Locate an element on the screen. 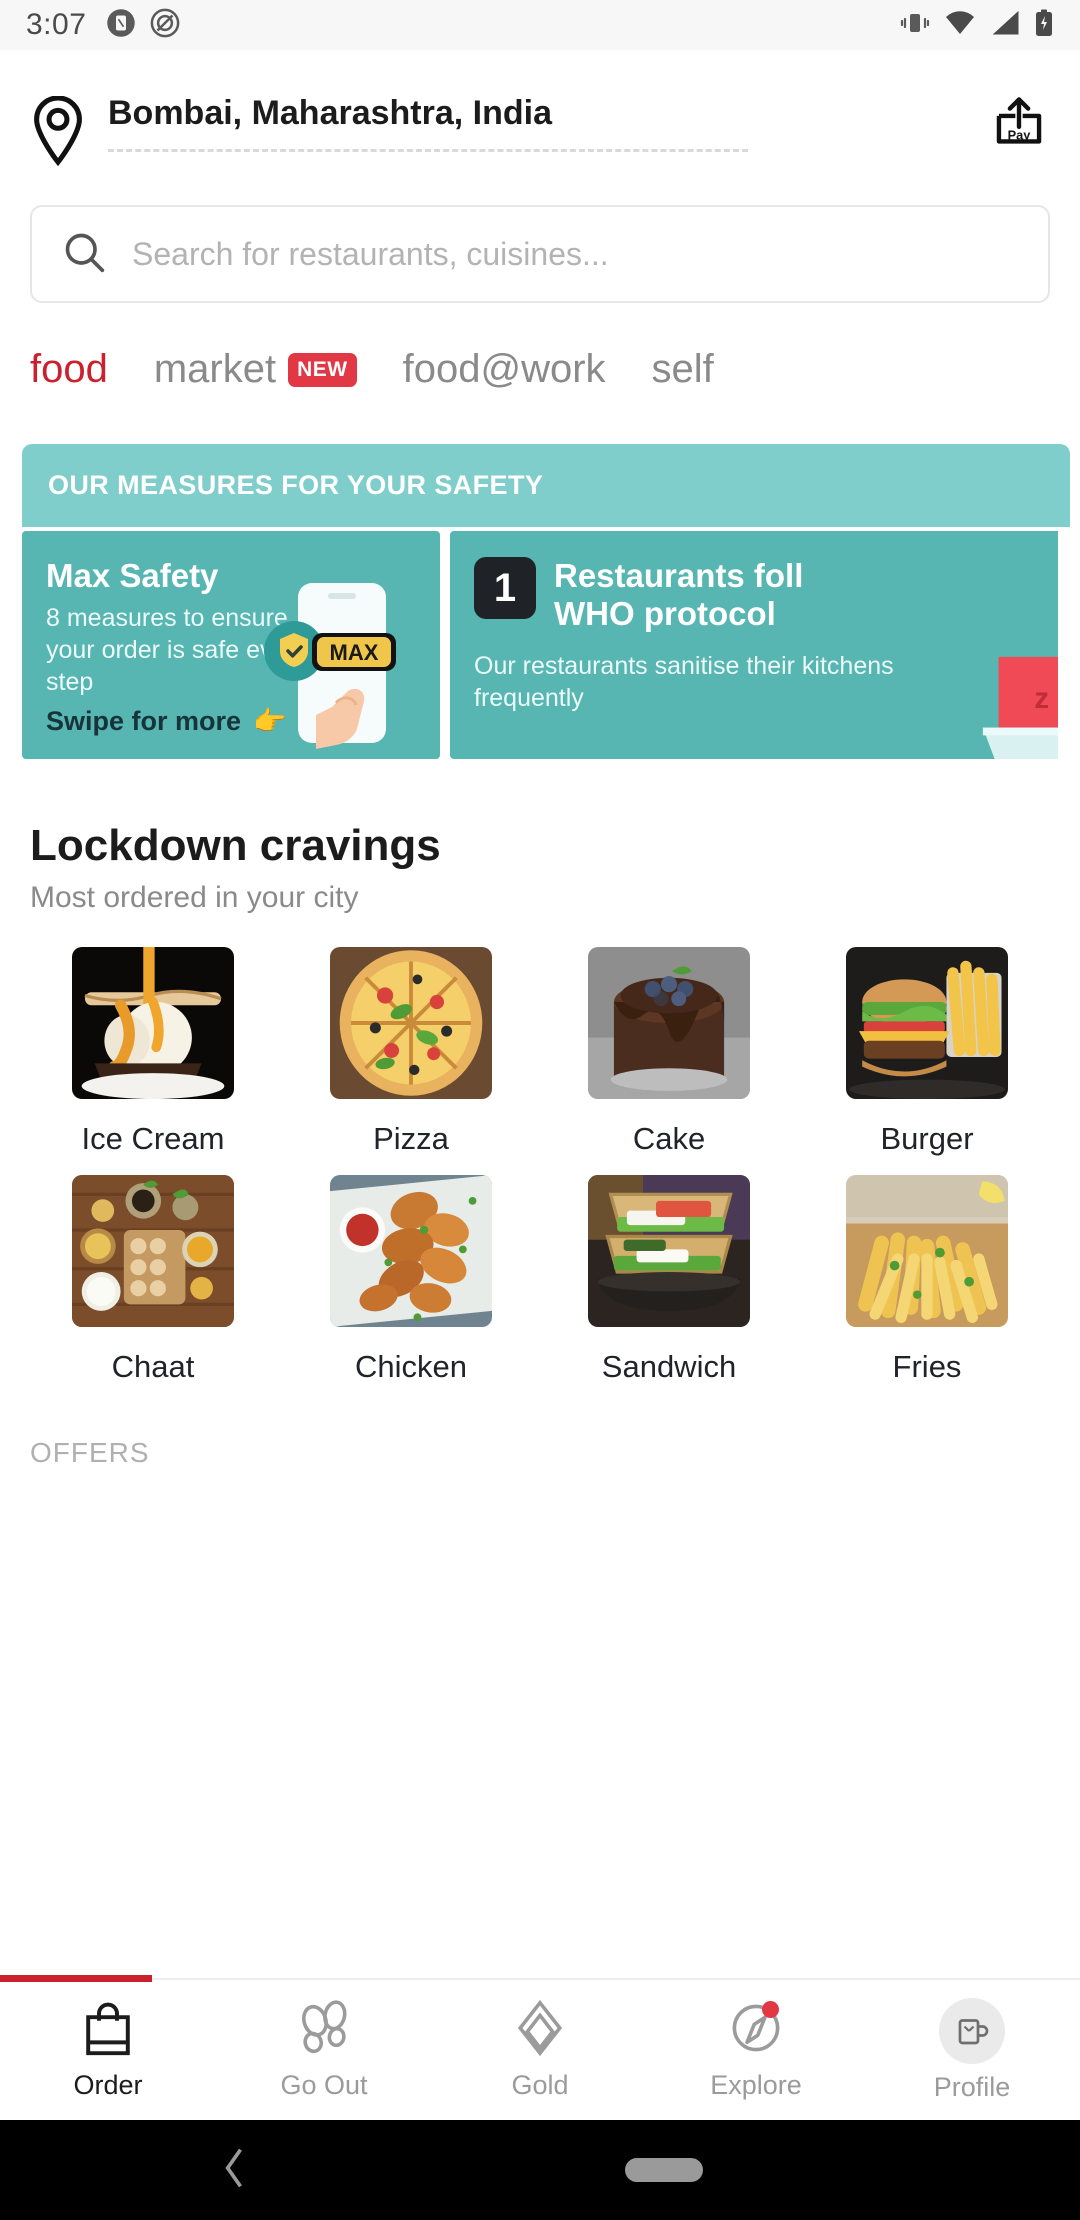 This screenshot has width=1080, height=2220. nav-item-explore: Explore is located at coordinates (756, 2050).